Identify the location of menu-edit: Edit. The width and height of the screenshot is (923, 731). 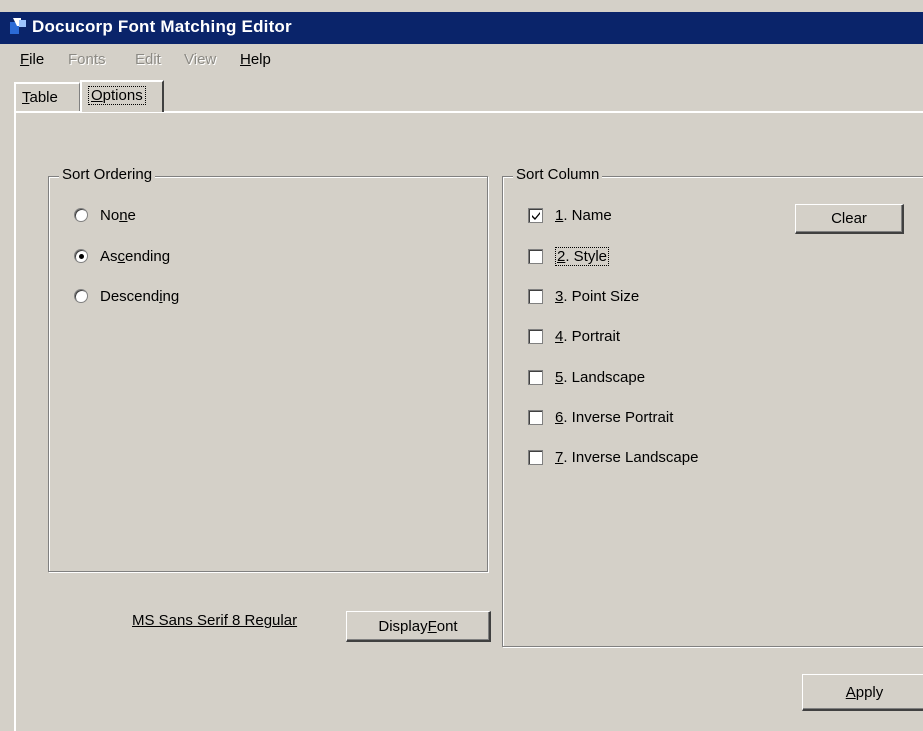
(148, 59).